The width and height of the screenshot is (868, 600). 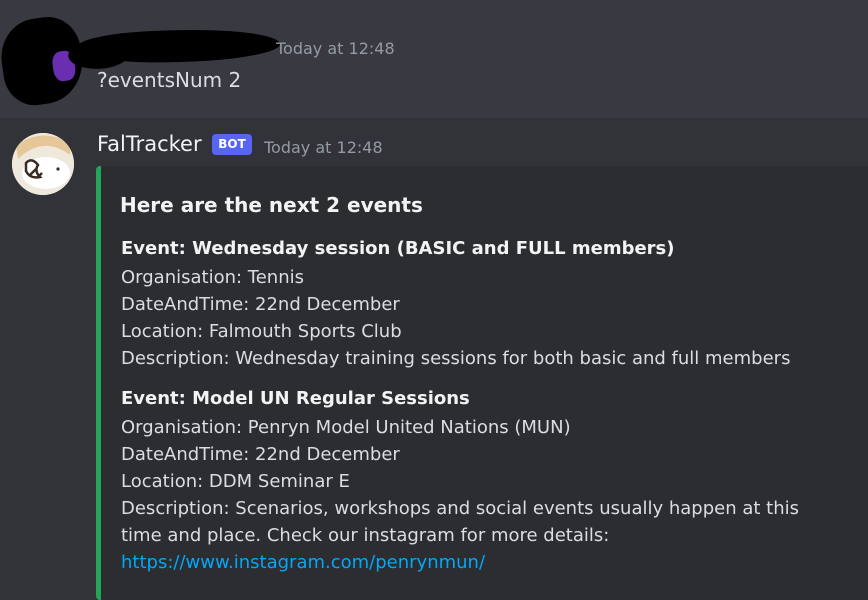 I want to click on bot-username: FalTracker, so click(x=149, y=144).